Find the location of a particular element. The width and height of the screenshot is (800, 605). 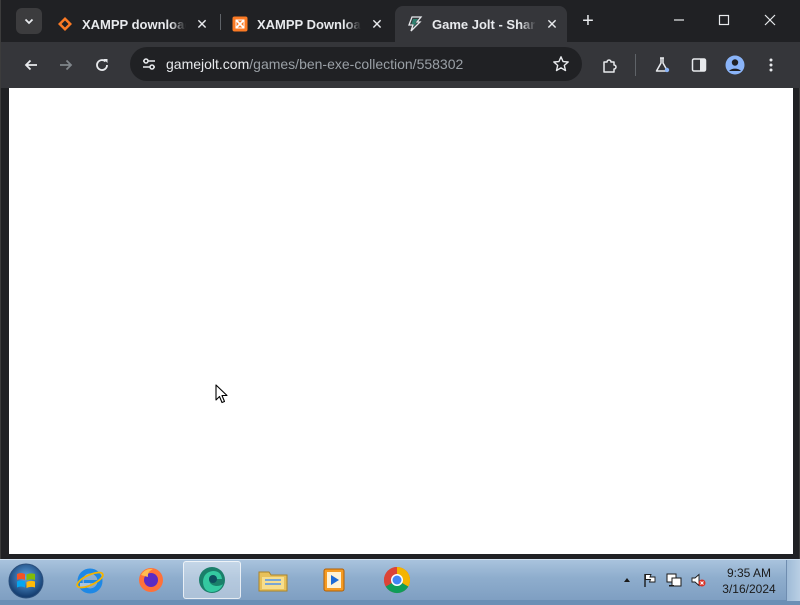

tab-search-button is located at coordinates (29, 21).